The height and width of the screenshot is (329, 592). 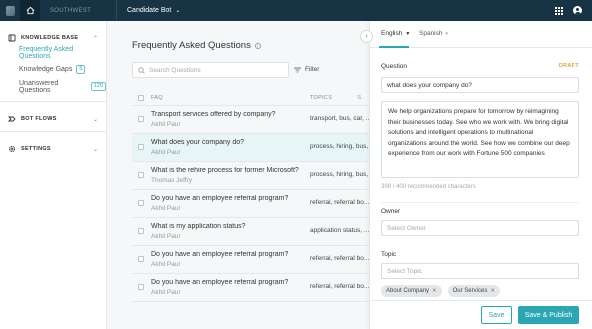 What do you see at coordinates (395, 33) in the screenshot?
I see `tab-english: English ▼` at bounding box center [395, 33].